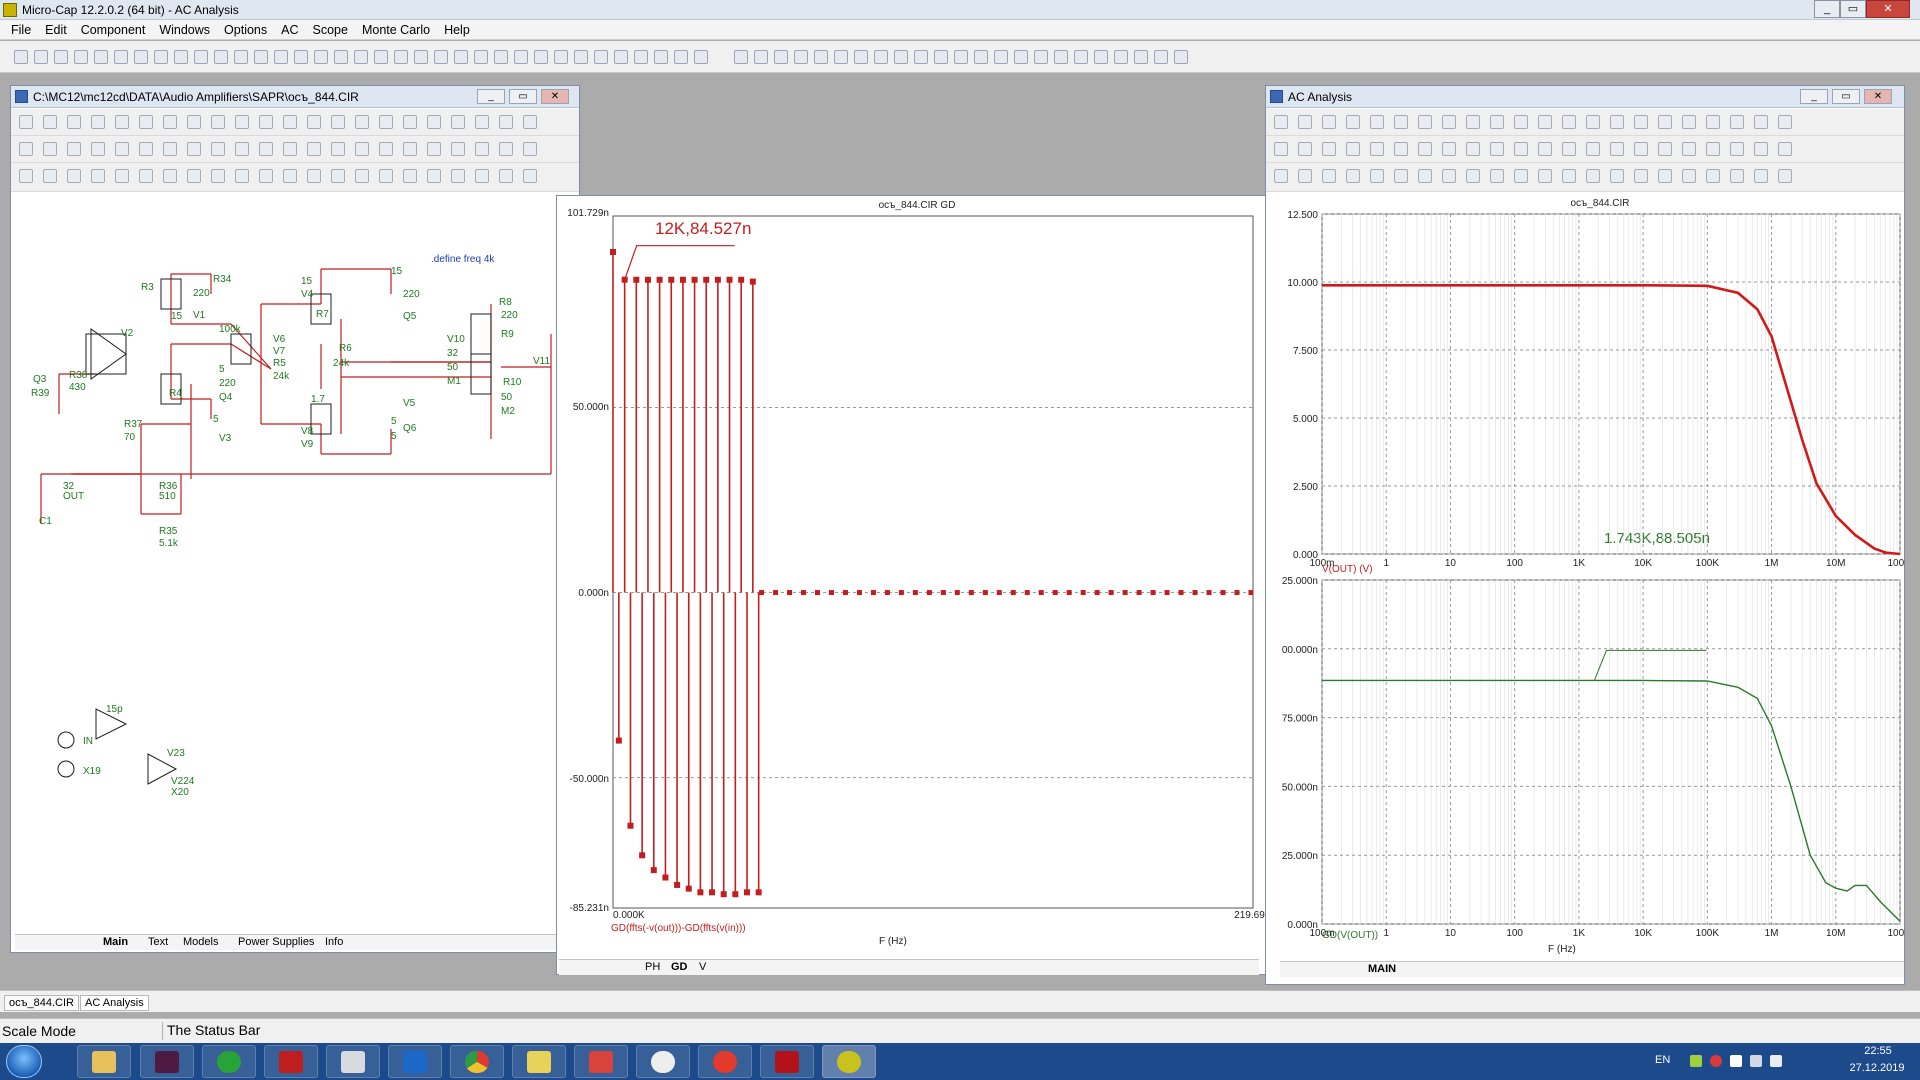 This screenshot has width=1920, height=1080. I want to click on taskbar-app-green, so click(229, 1061).